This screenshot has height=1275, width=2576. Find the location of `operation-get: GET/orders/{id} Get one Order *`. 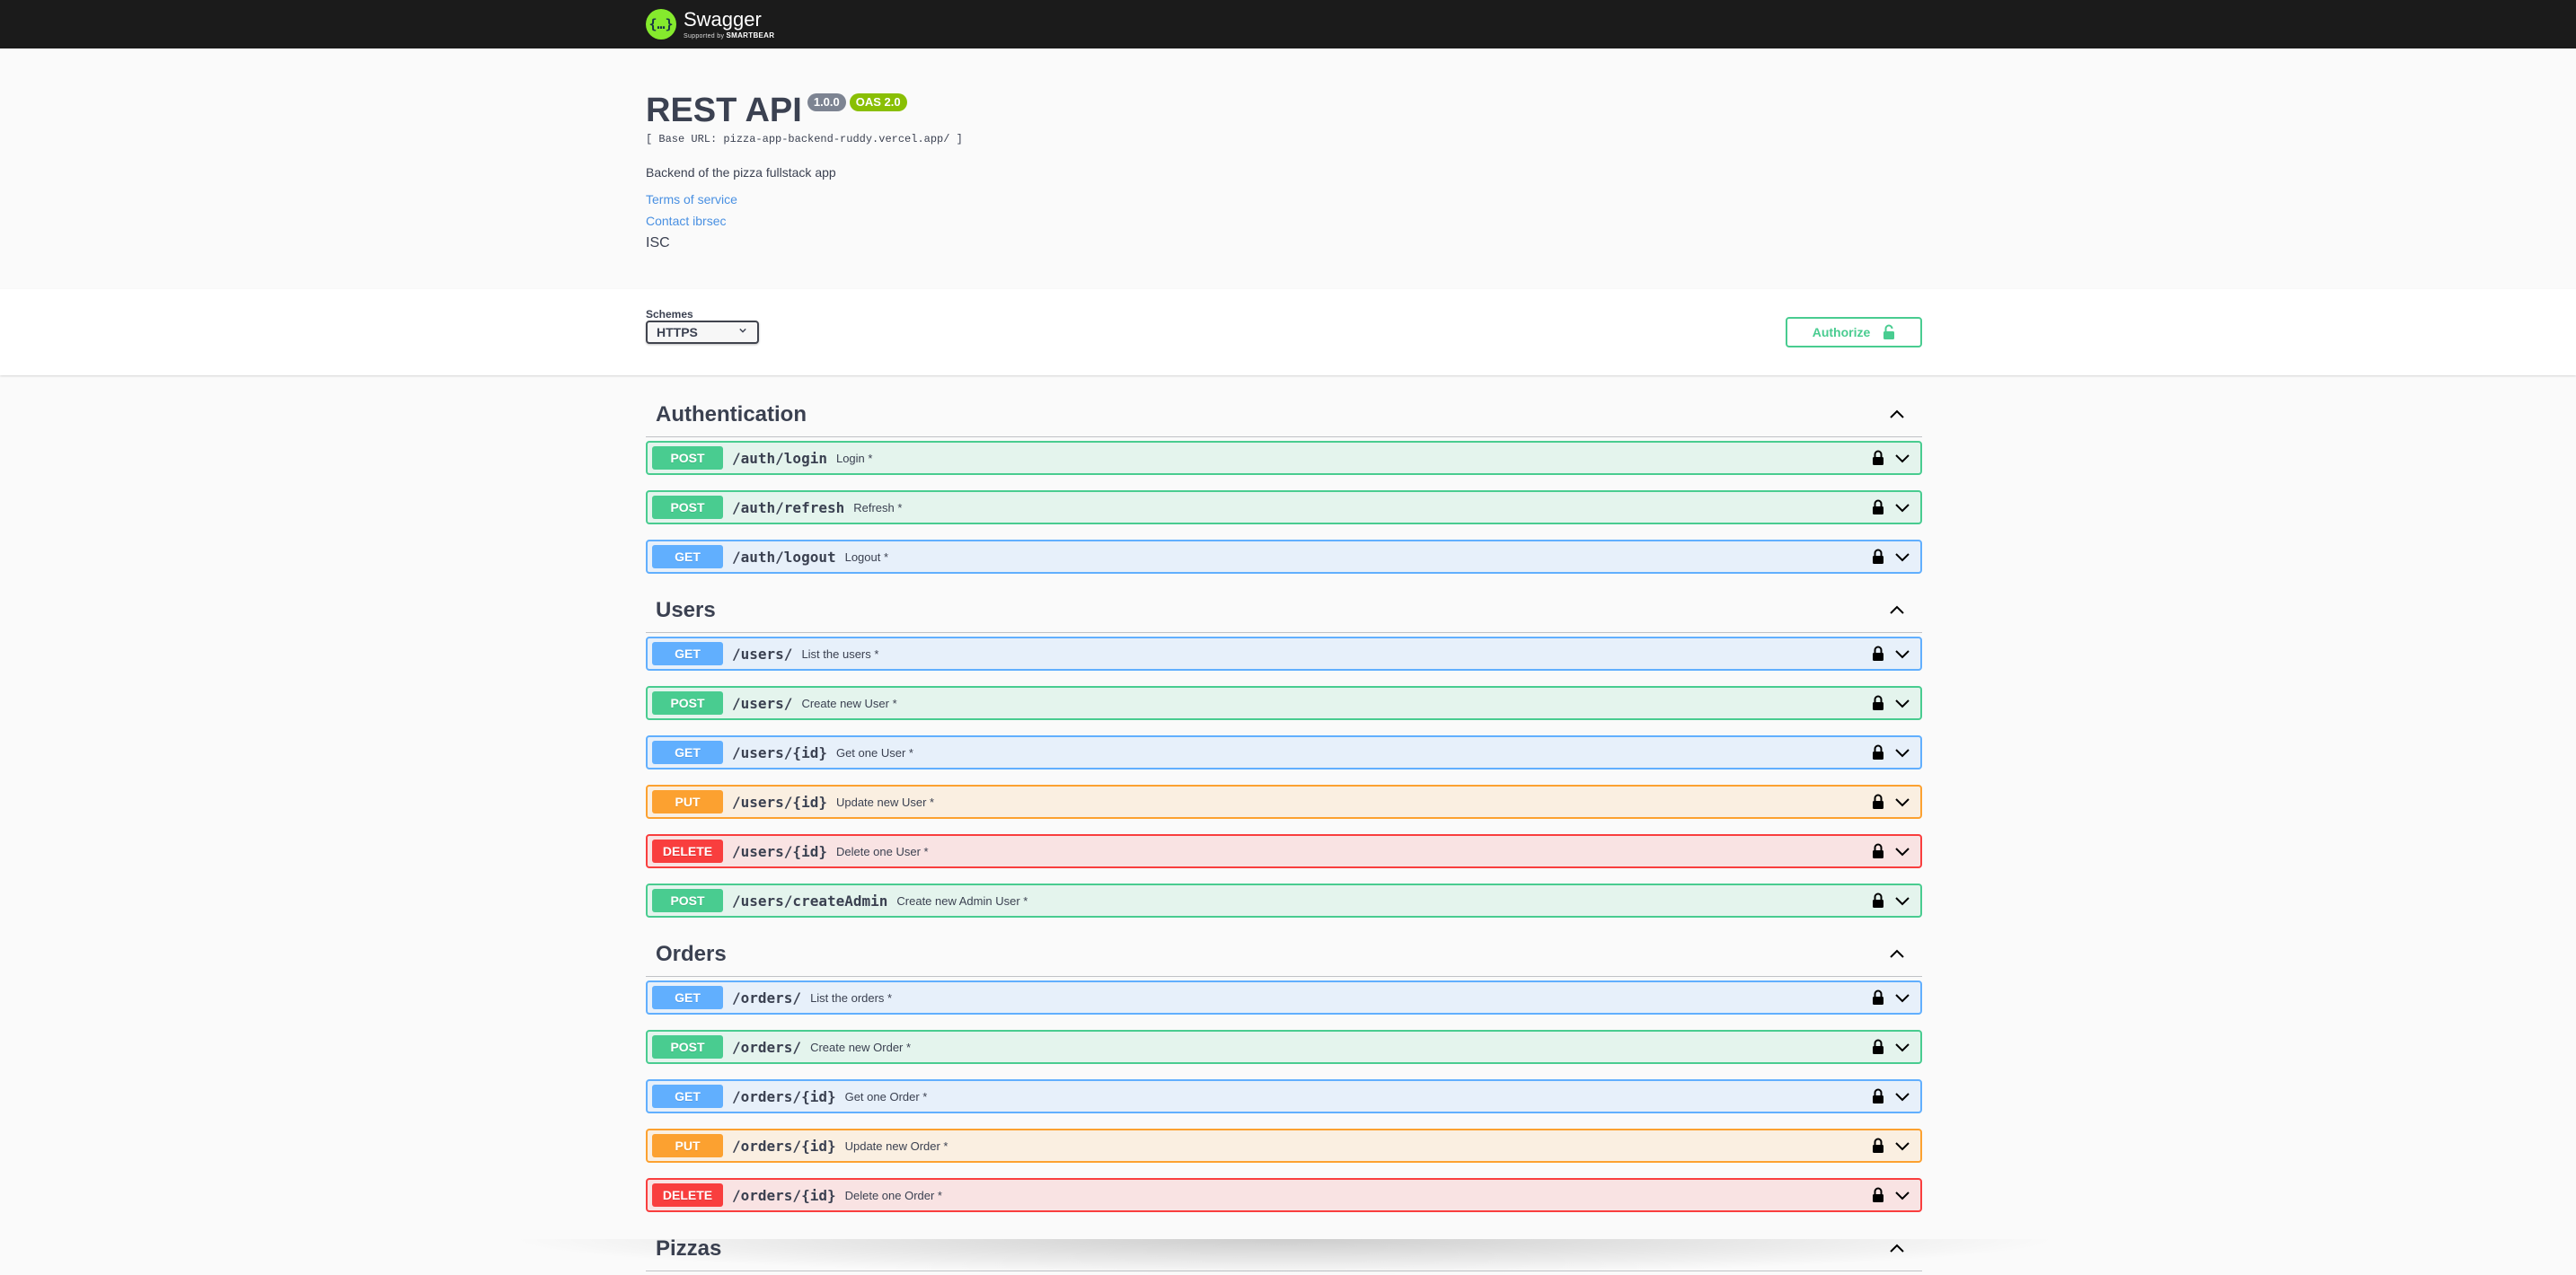

operation-get: GET/orders/{id} Get one Order * is located at coordinates (1284, 1096).